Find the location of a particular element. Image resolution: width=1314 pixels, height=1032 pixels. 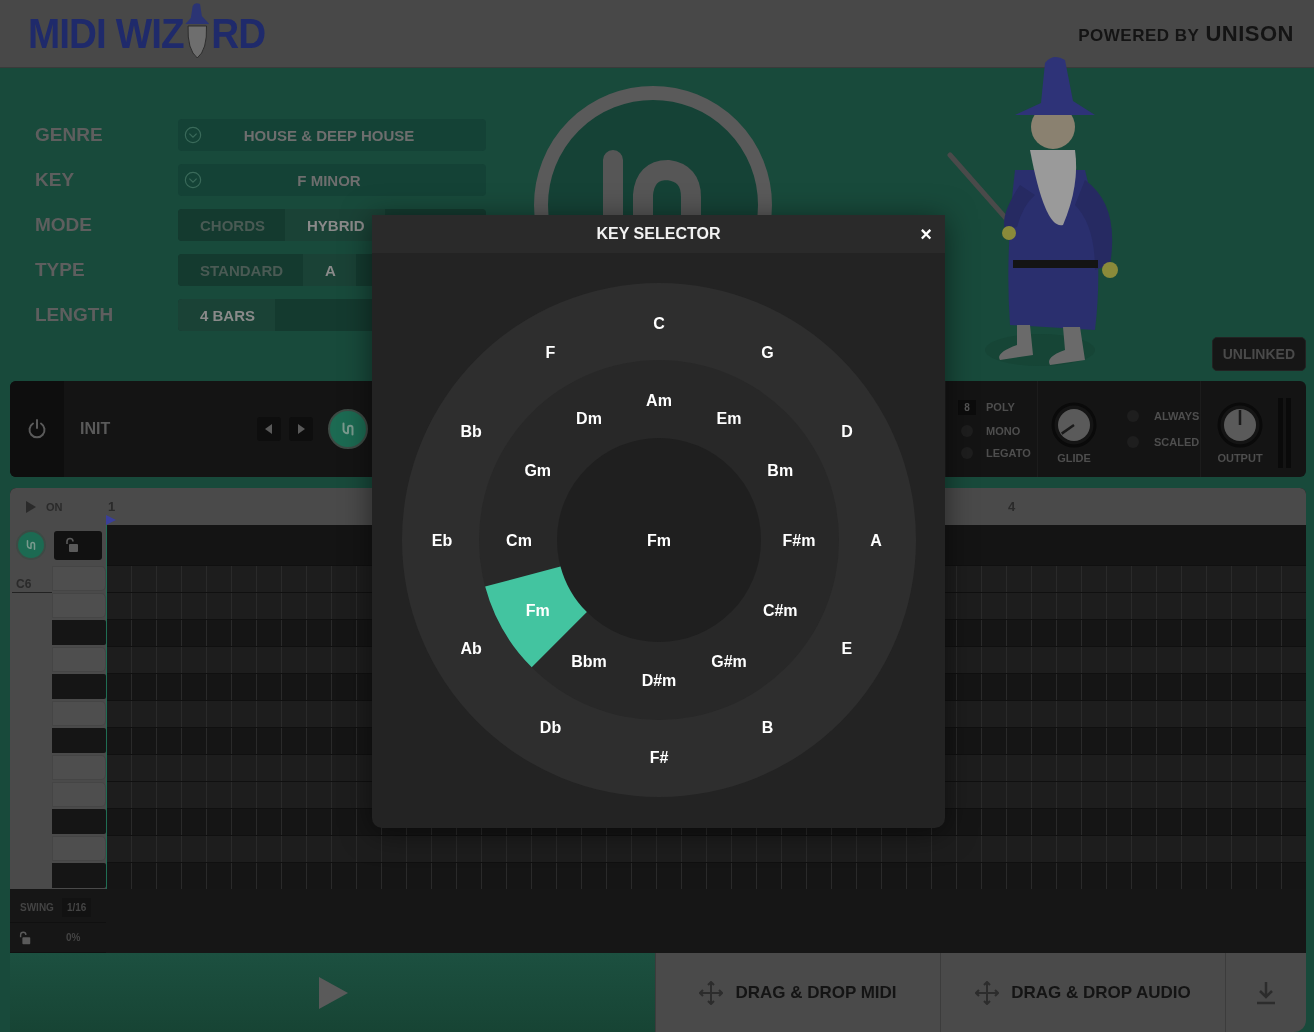

lock-button is located at coordinates (78, 545).